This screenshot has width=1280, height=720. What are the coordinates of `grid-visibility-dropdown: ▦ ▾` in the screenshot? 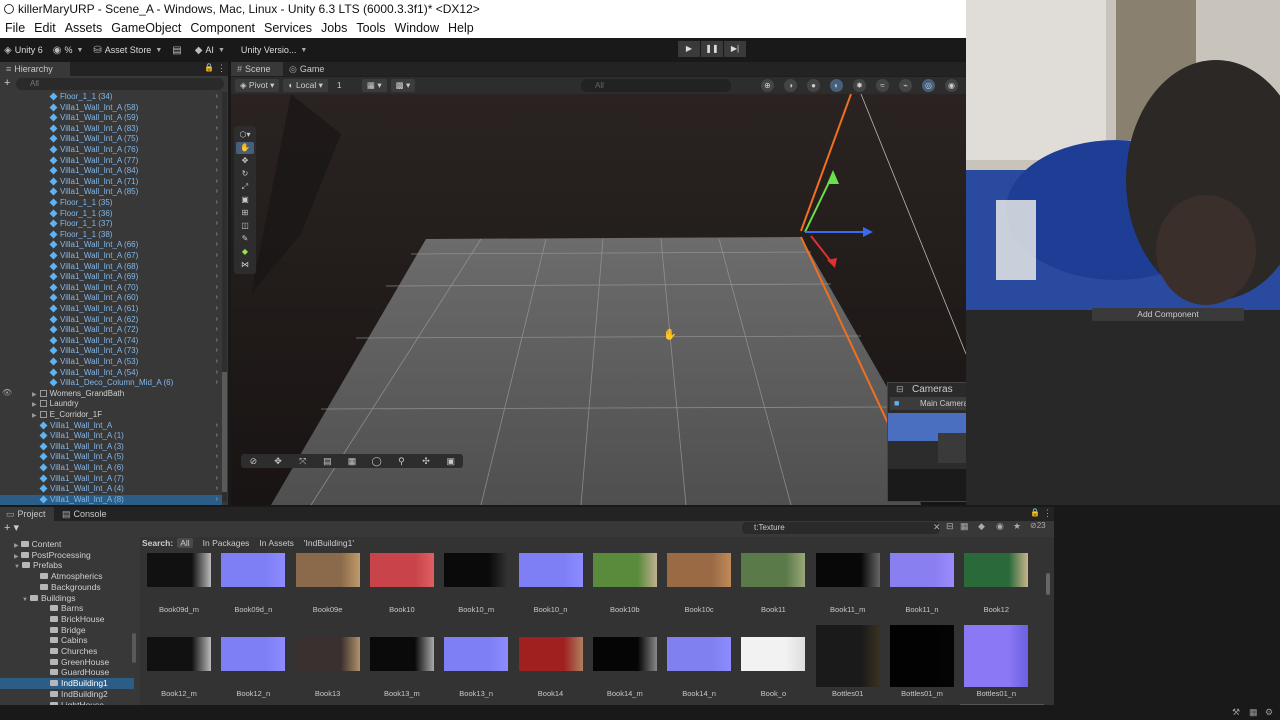 It's located at (374, 85).